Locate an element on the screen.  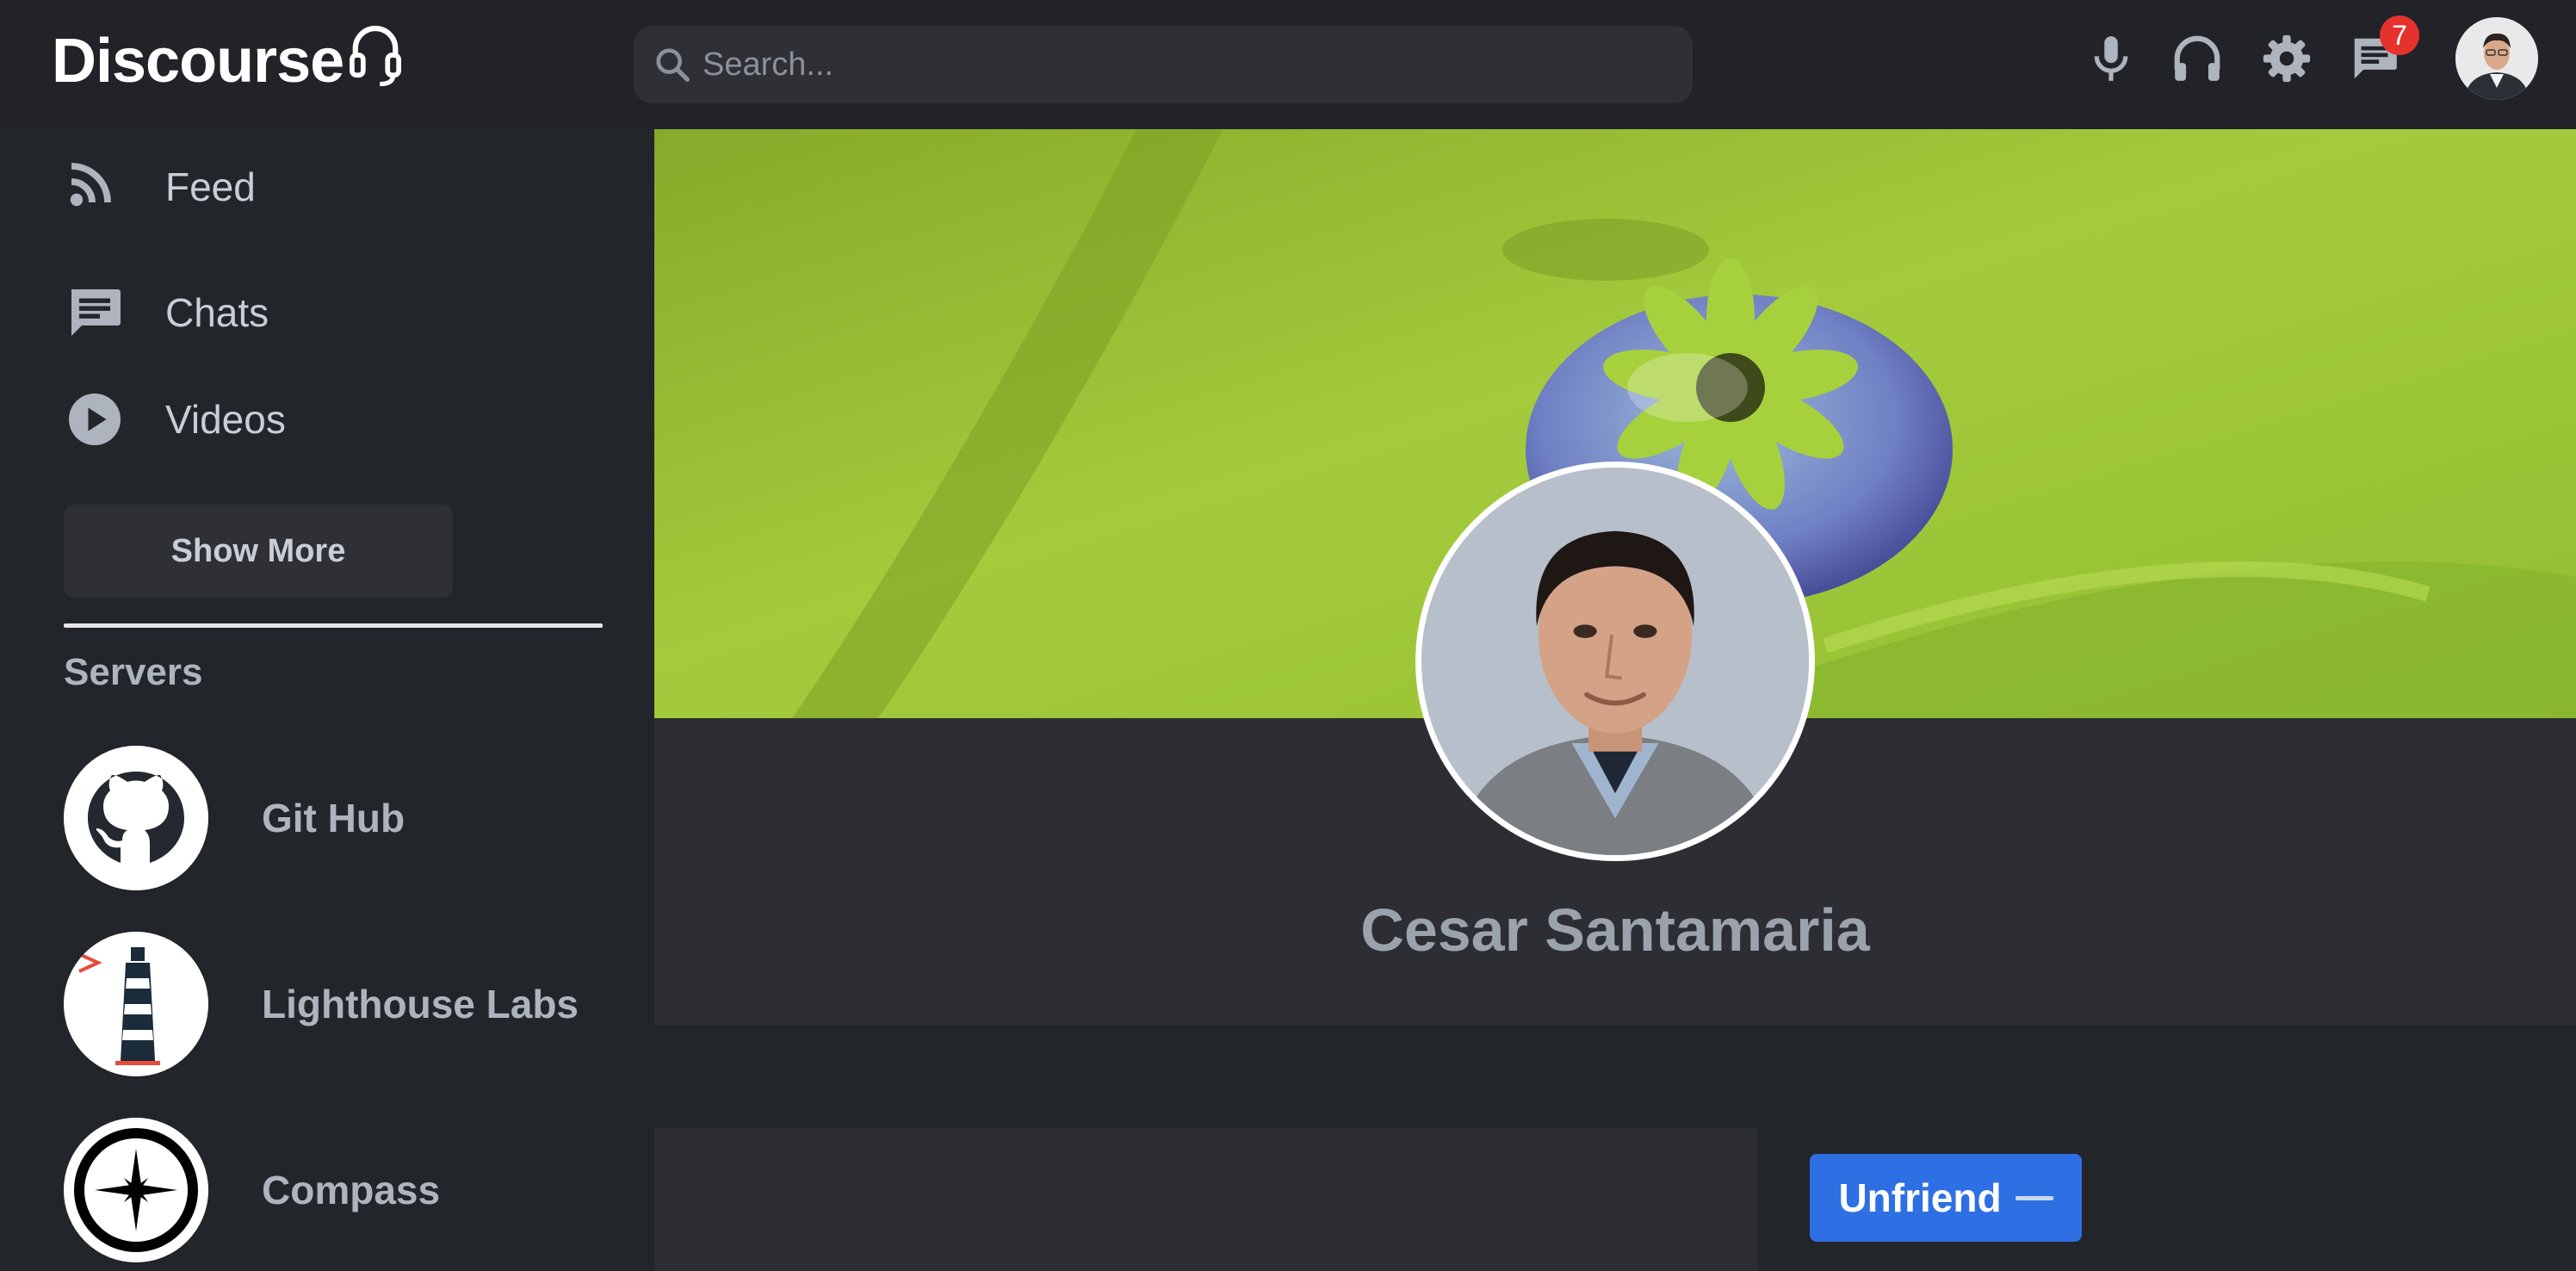
sidebar-item-feed: Feed is located at coordinates (160, 187).